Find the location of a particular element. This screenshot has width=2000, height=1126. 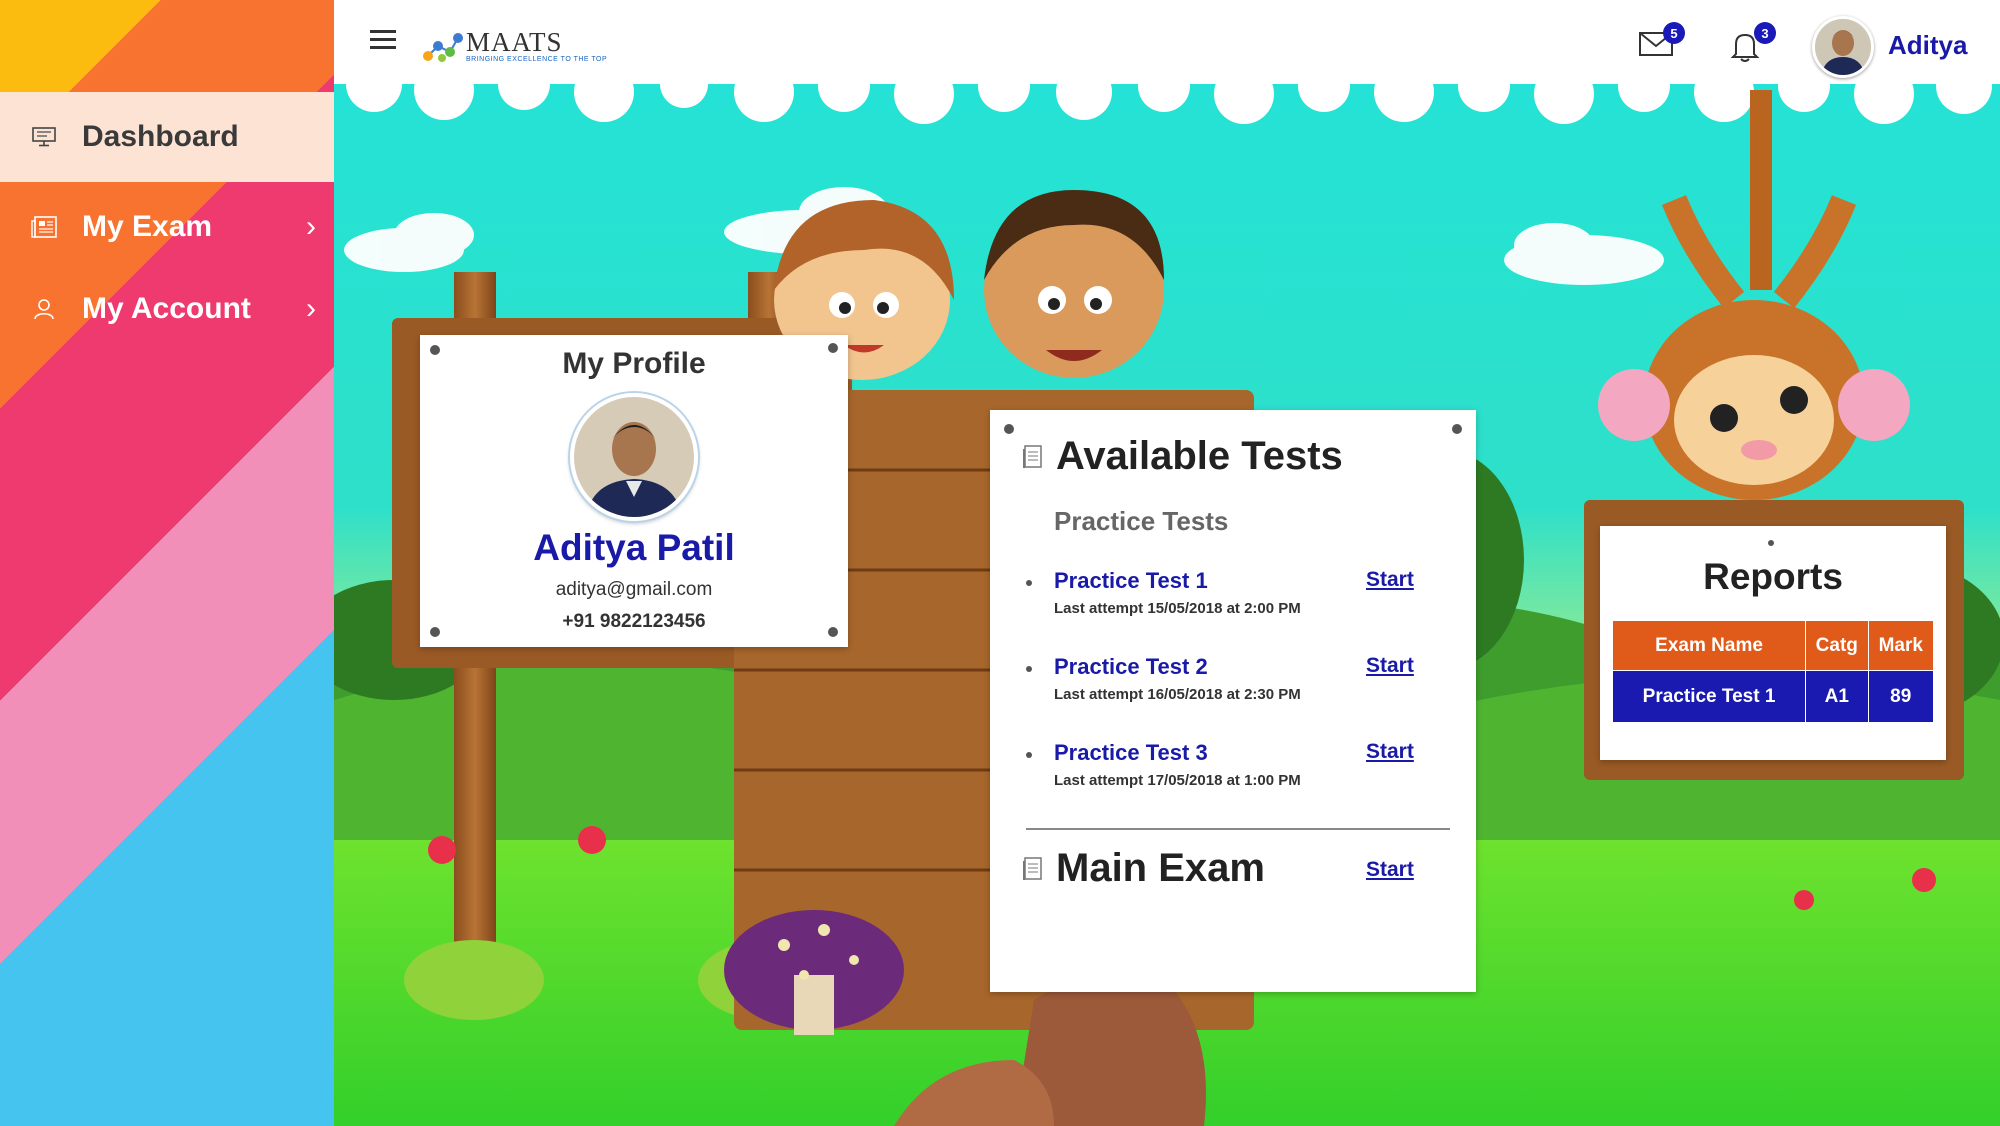

test-name-link: Practice Test 2 is located at coordinates (1131, 667).